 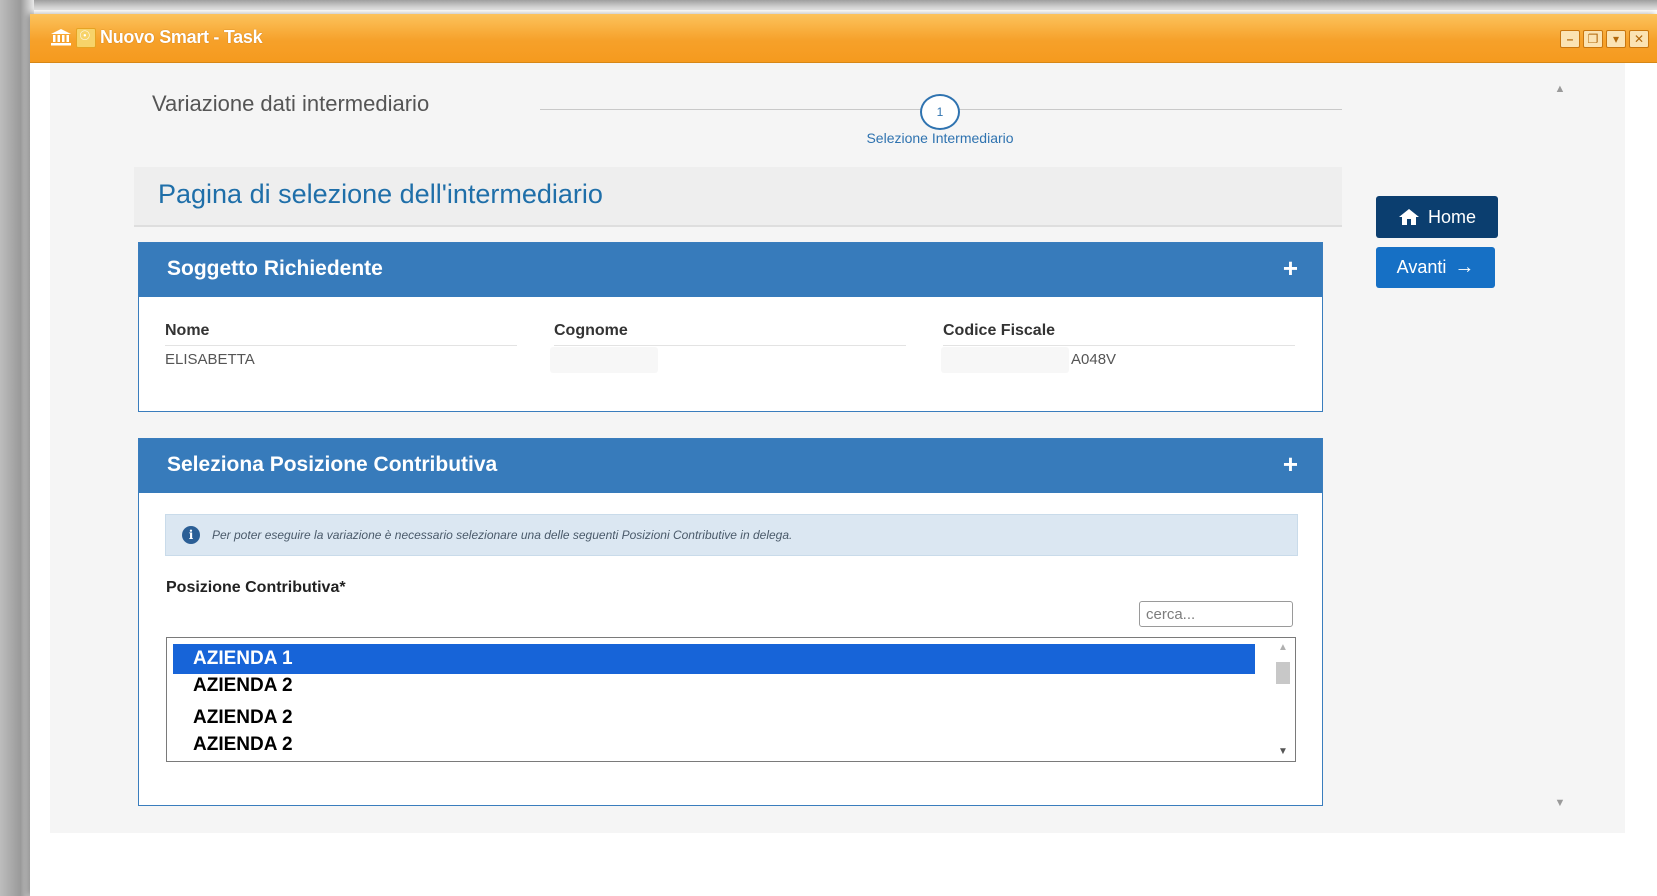 What do you see at coordinates (1409, 217) in the screenshot?
I see `home-icon` at bounding box center [1409, 217].